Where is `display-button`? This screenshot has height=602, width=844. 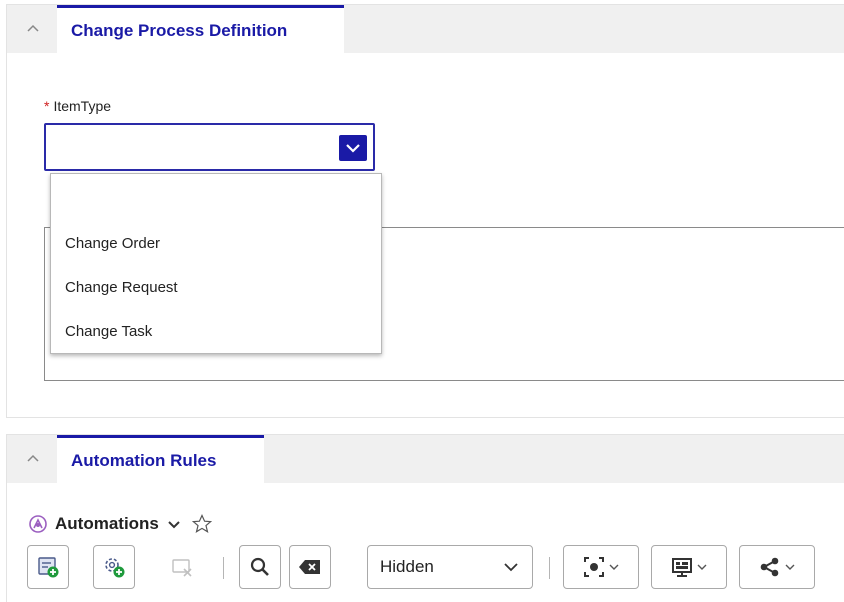 display-button is located at coordinates (689, 567).